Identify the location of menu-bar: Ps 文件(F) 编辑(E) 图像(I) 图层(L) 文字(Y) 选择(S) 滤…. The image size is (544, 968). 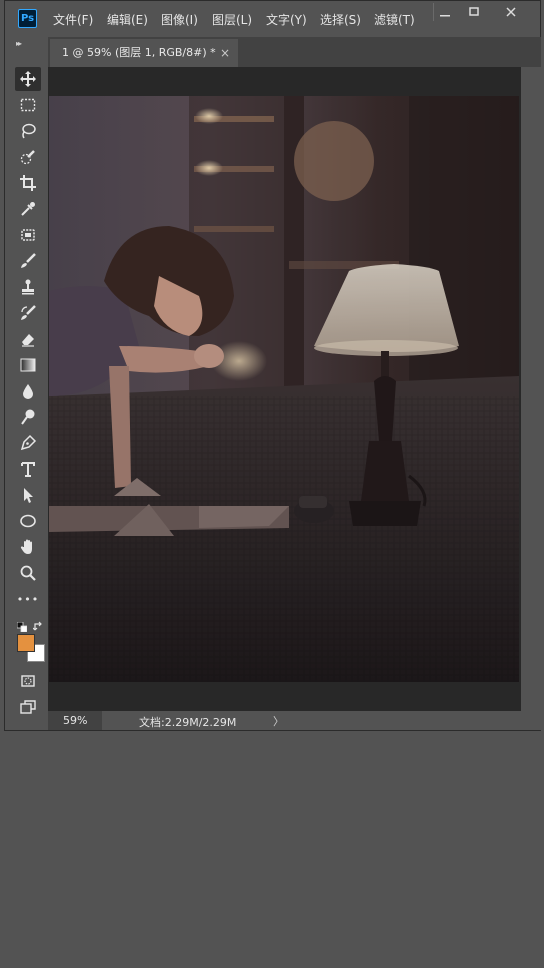
(272, 19).